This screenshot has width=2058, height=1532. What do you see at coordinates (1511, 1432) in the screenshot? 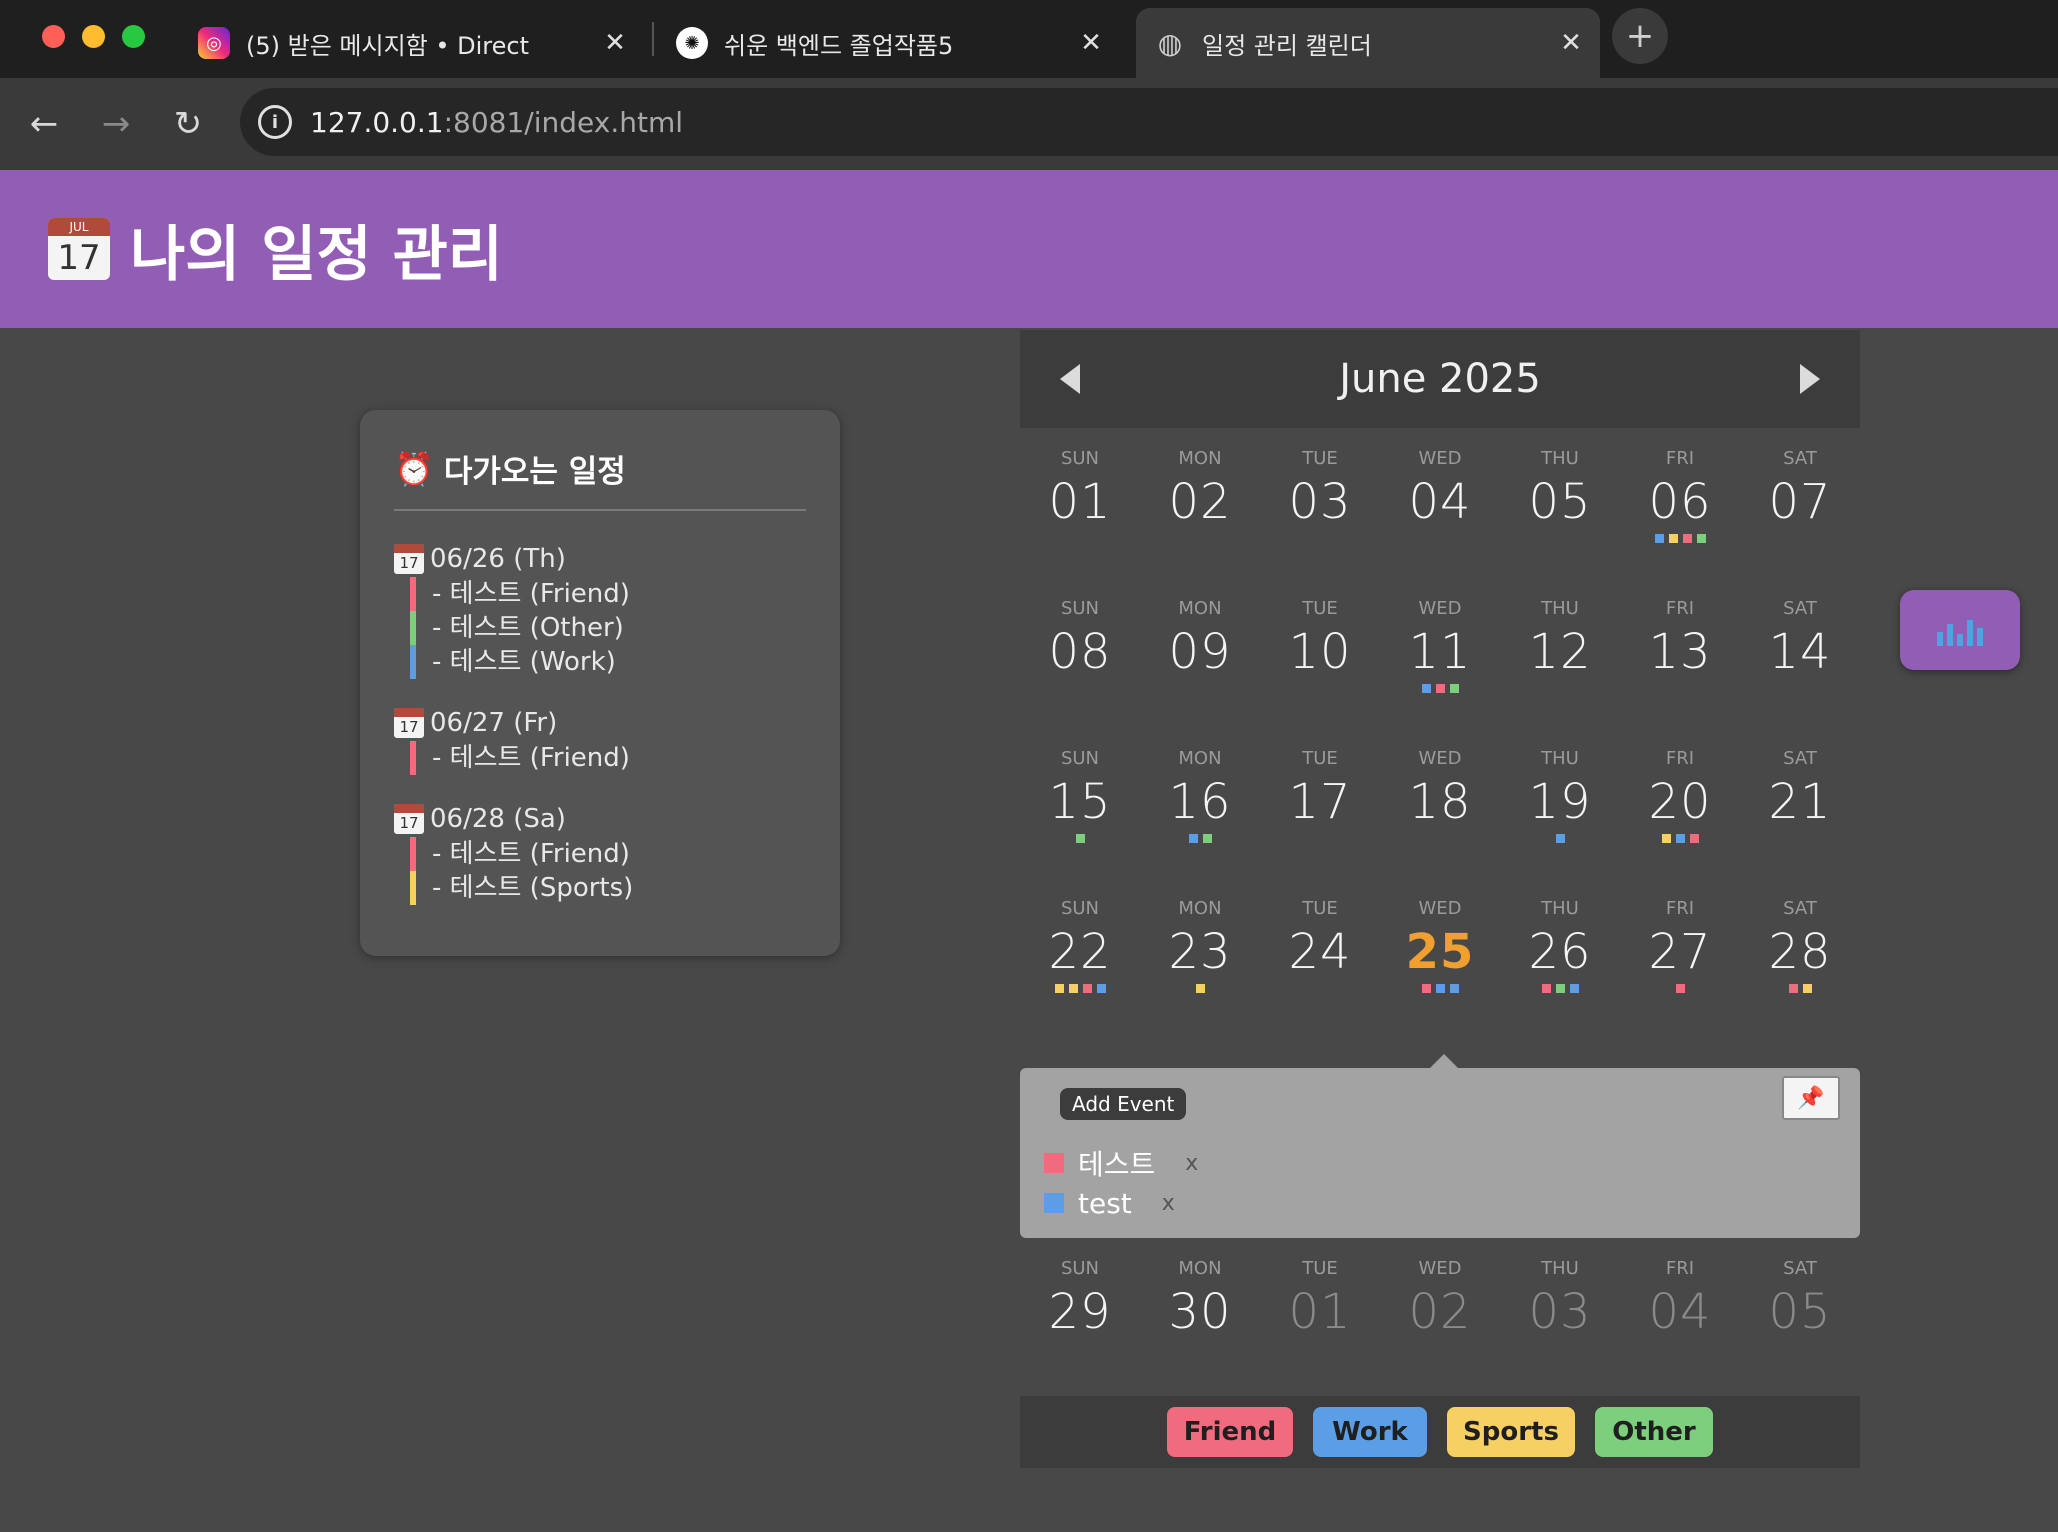
I see `legend-sports-button: Sports` at bounding box center [1511, 1432].